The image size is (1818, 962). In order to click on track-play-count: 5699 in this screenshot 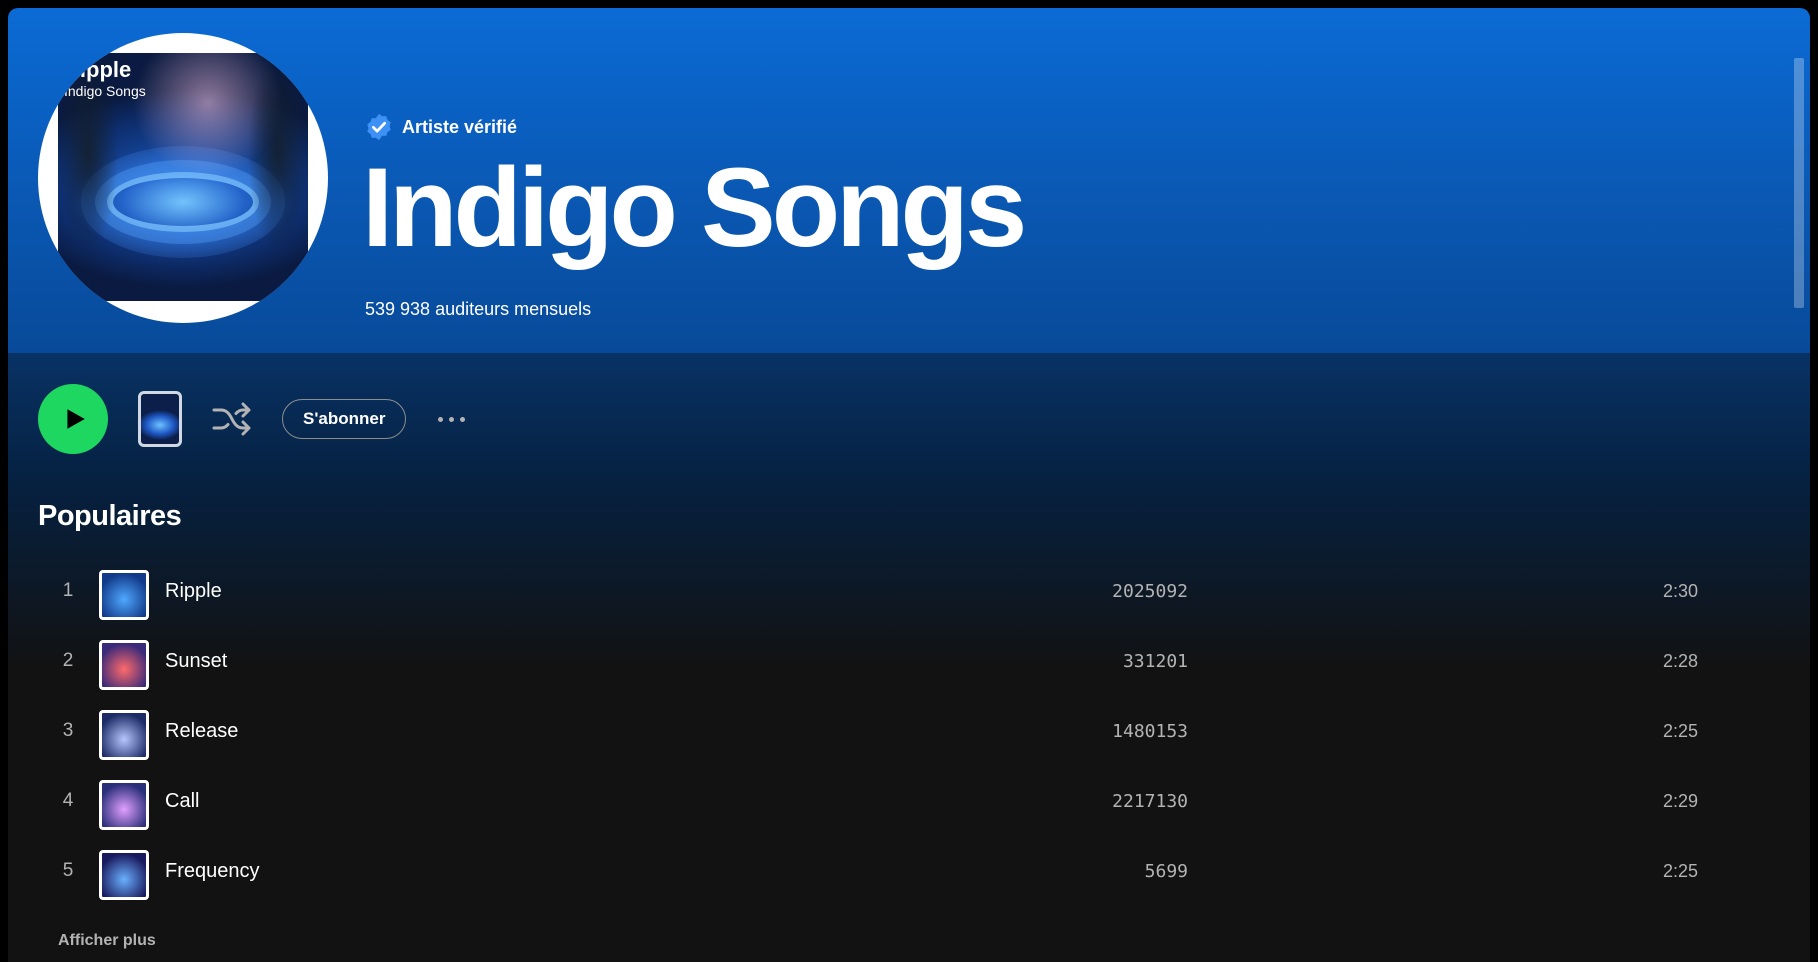, I will do `click(1166, 871)`.